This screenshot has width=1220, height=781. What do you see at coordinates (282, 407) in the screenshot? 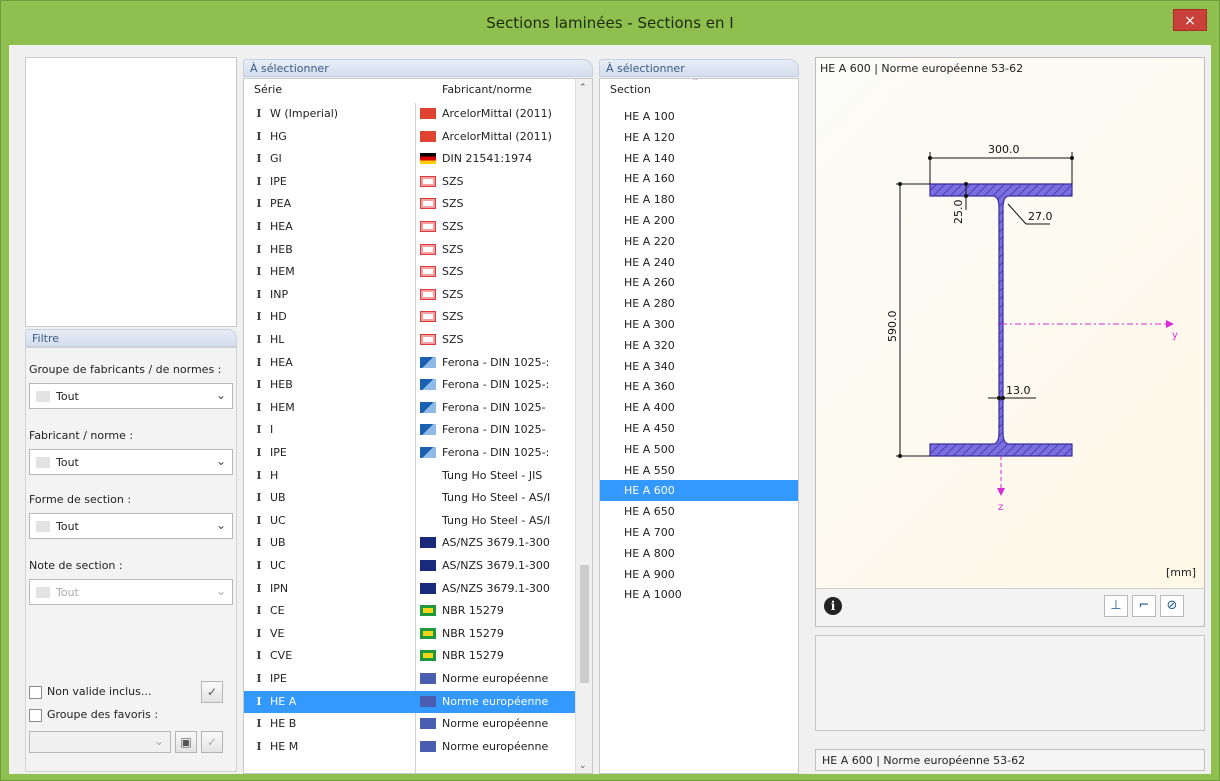
I see `series-name: HEM` at bounding box center [282, 407].